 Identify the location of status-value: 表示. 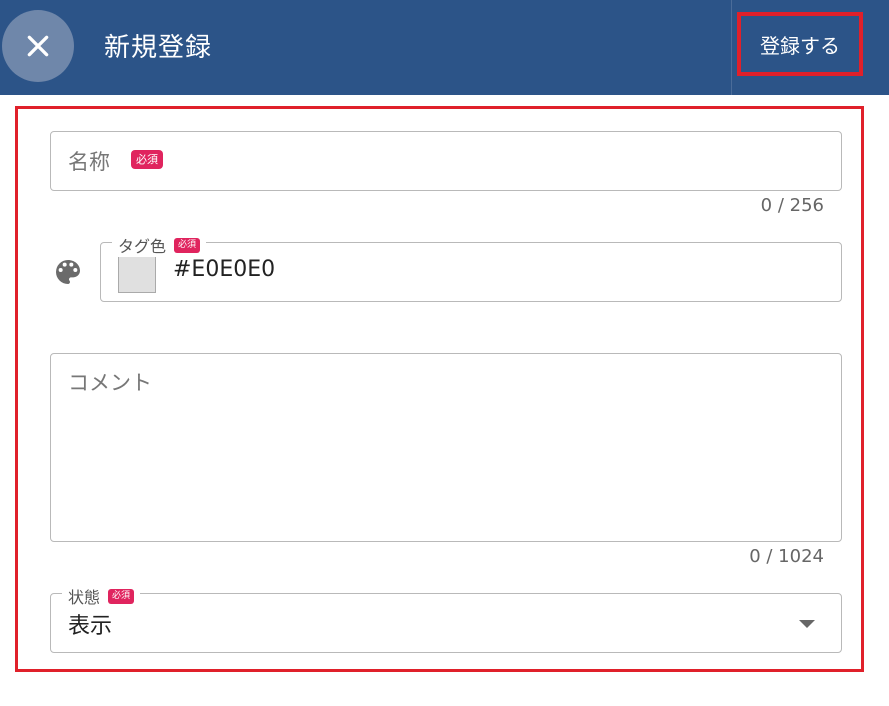
(90, 626).